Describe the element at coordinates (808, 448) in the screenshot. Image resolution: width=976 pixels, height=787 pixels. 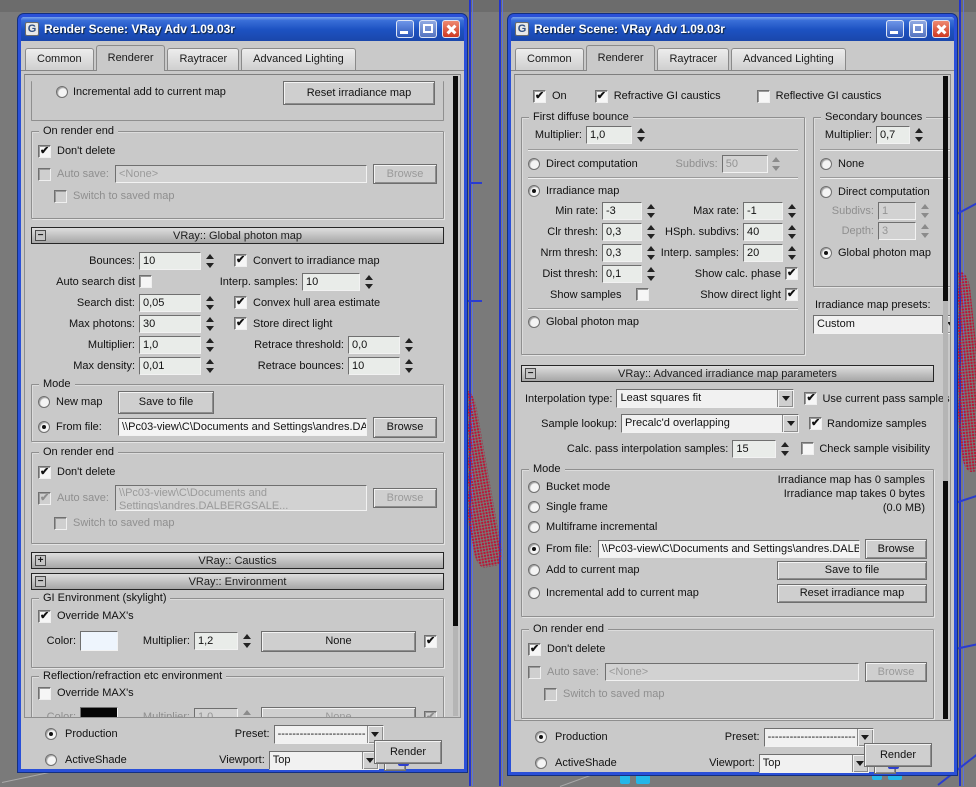
I see `check-sample-visibility-checkbox` at that location.